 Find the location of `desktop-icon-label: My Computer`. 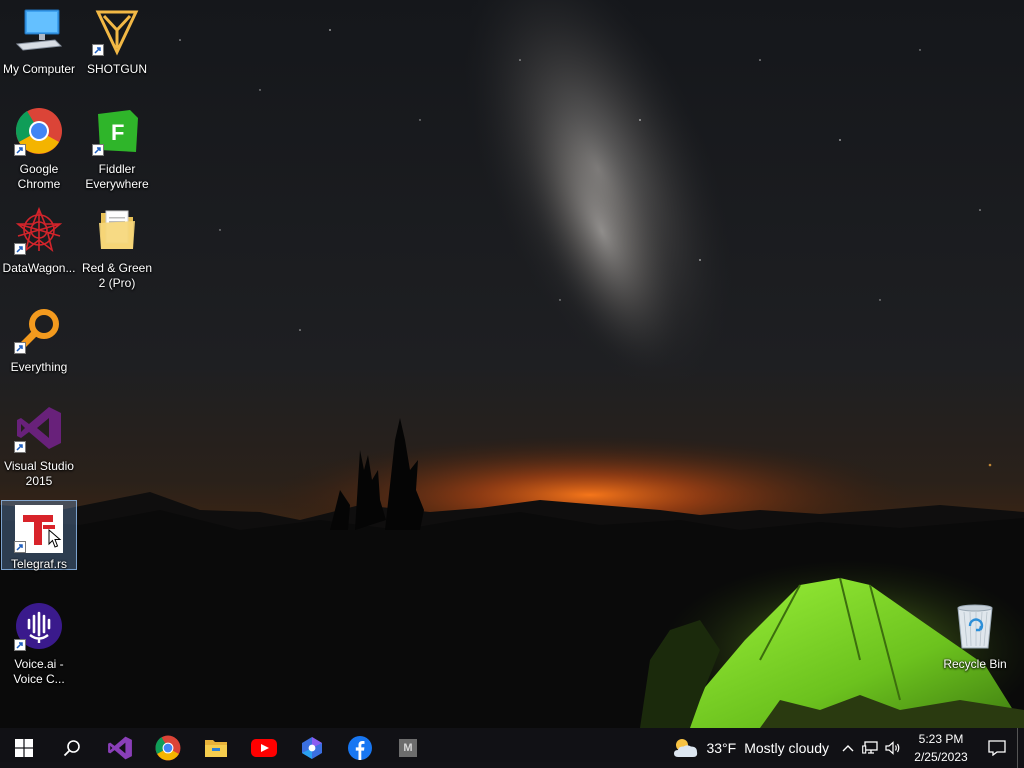

desktop-icon-label: My Computer is located at coordinates (39, 69).